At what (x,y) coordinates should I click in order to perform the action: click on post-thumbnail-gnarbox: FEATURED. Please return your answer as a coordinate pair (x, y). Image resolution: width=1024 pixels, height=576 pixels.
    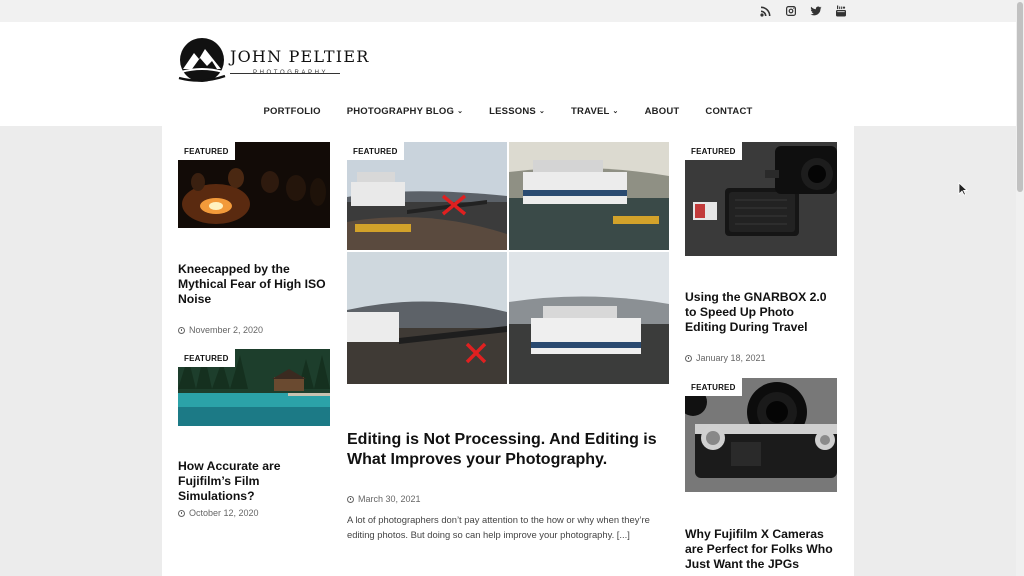
    Looking at the image, I should click on (761, 199).